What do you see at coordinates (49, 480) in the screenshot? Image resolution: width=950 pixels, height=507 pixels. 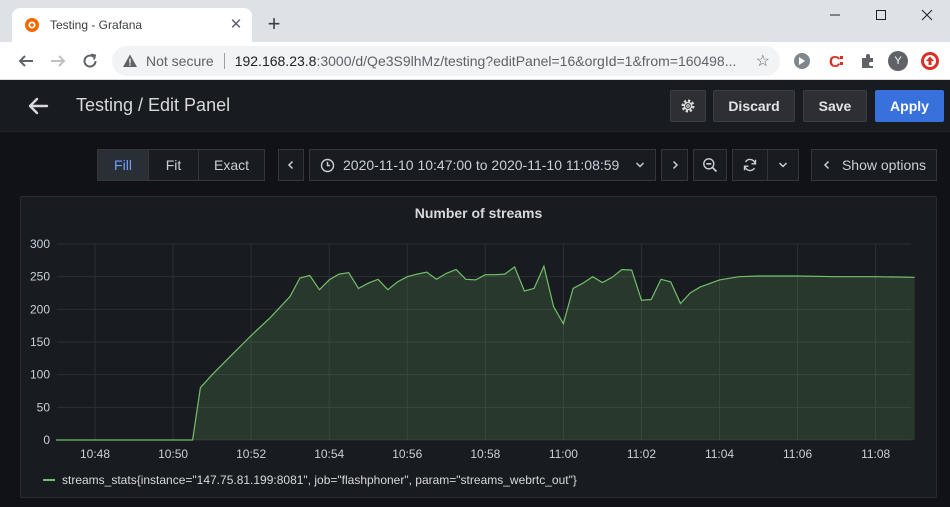 I see `legend-swatch` at bounding box center [49, 480].